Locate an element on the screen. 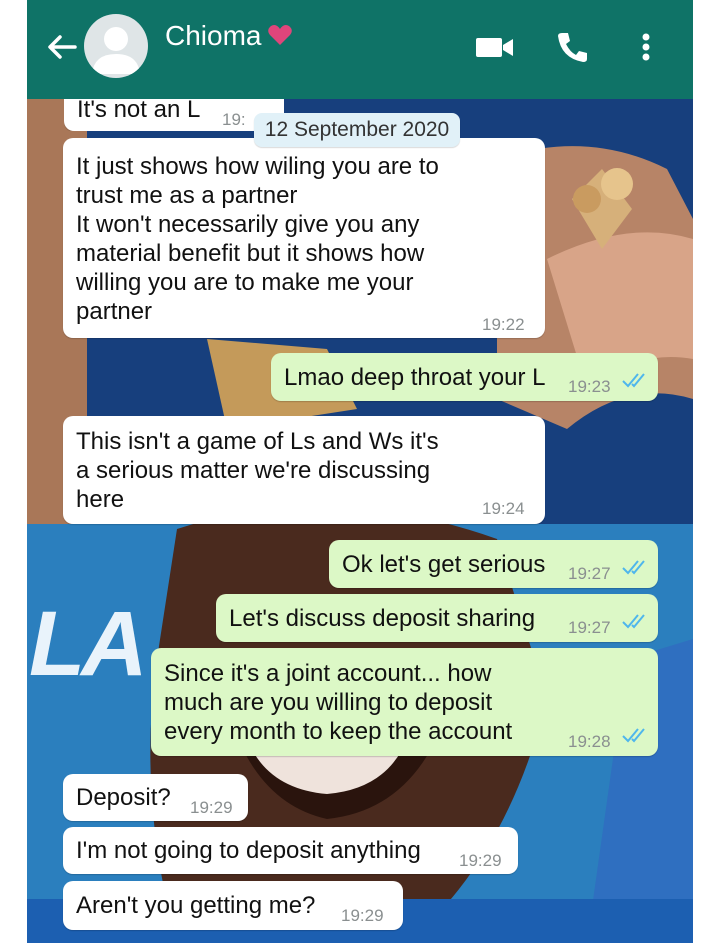 This screenshot has height=943, width=720. message-clipped: It's not an L 19: is located at coordinates (174, 115).